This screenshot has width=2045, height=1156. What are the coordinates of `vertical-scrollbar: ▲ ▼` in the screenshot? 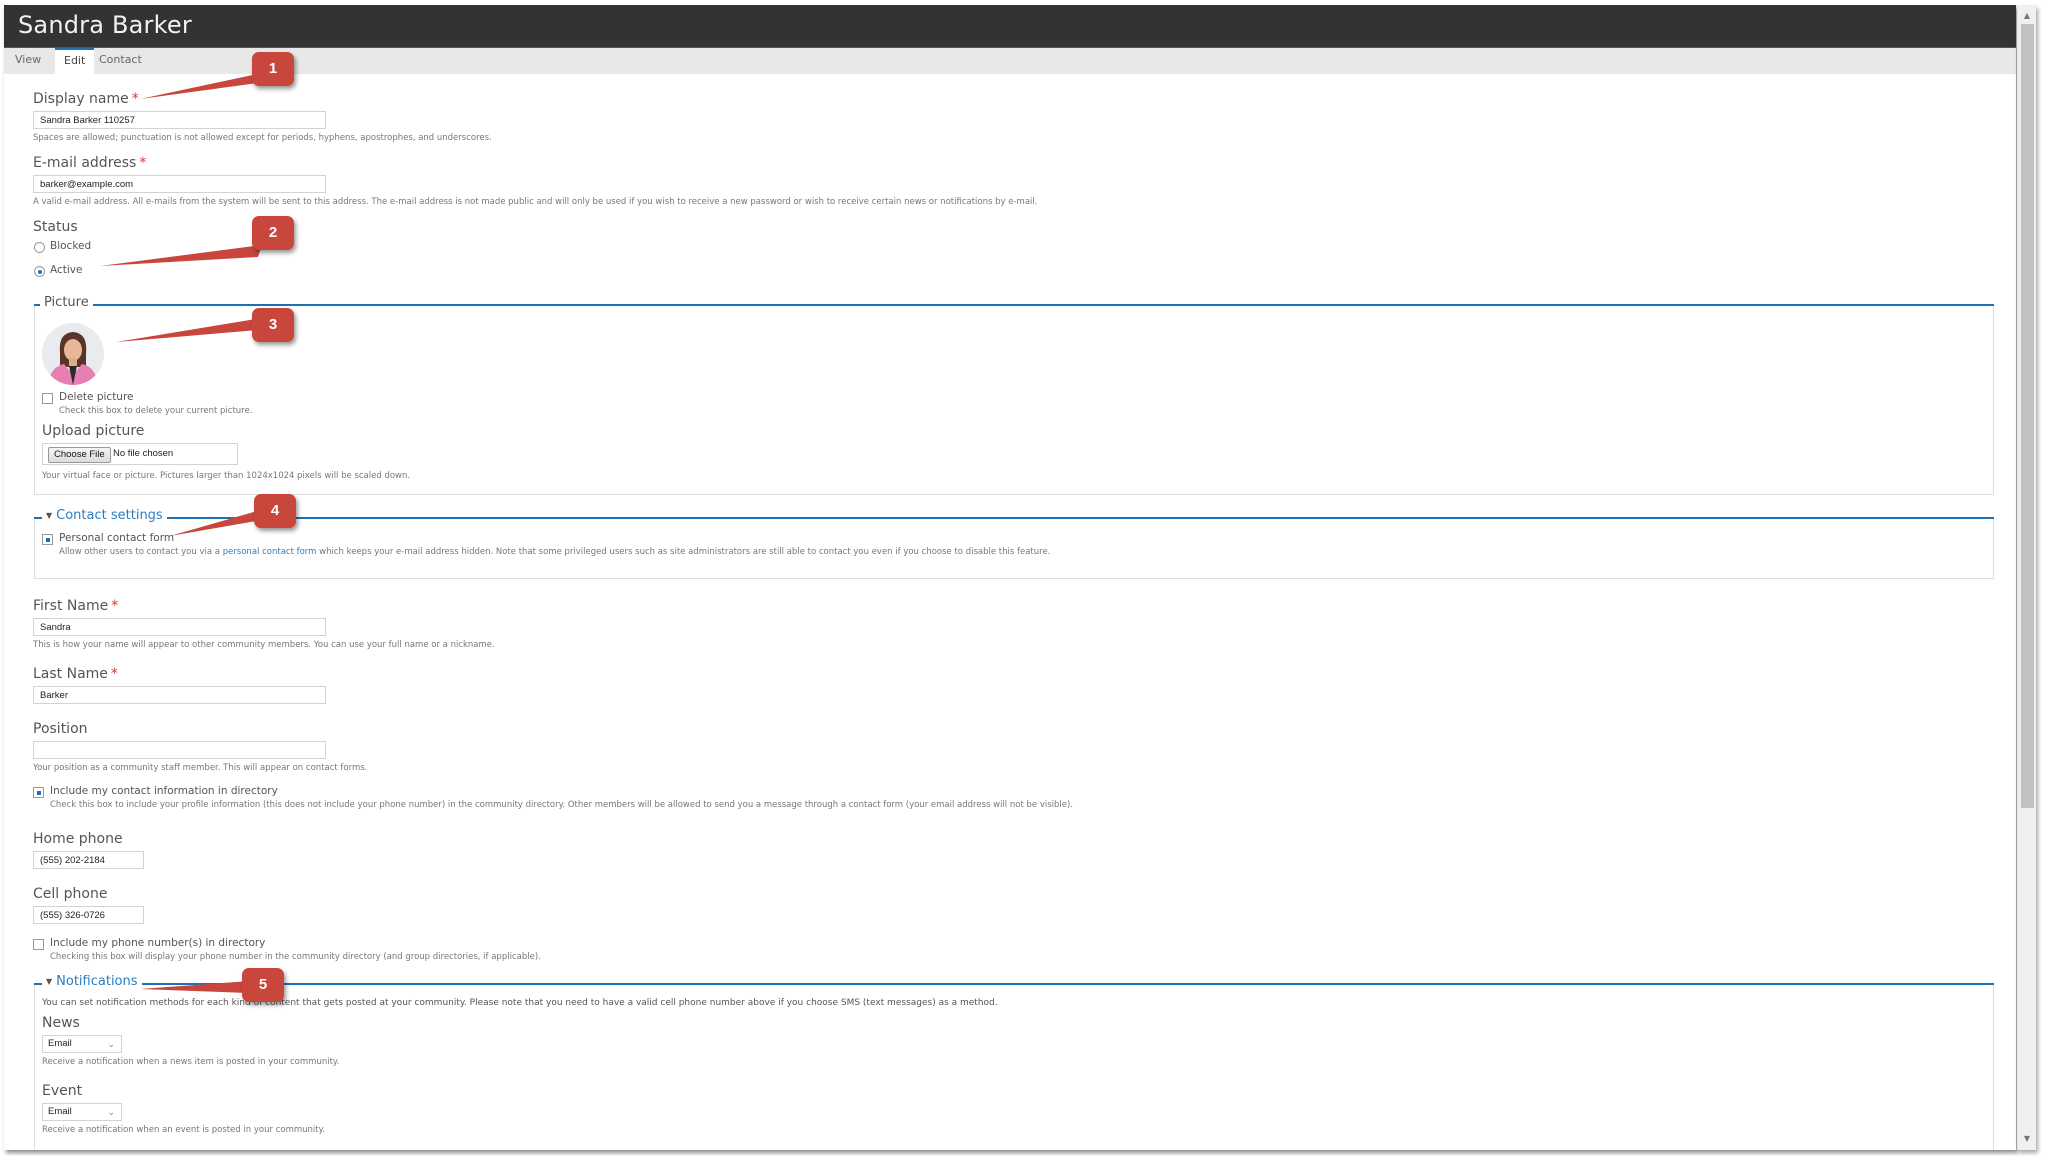 It's located at (2026, 577).